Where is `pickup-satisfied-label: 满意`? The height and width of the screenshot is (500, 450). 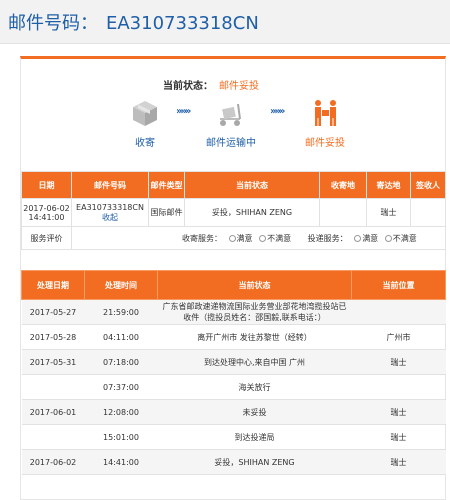
pickup-satisfied-label: 满意 is located at coordinates (244, 238).